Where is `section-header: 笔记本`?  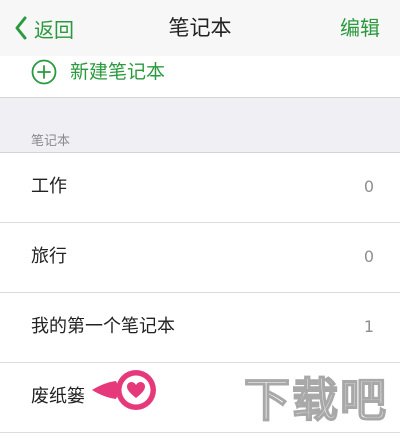
section-header: 笔记本 is located at coordinates (51, 141).